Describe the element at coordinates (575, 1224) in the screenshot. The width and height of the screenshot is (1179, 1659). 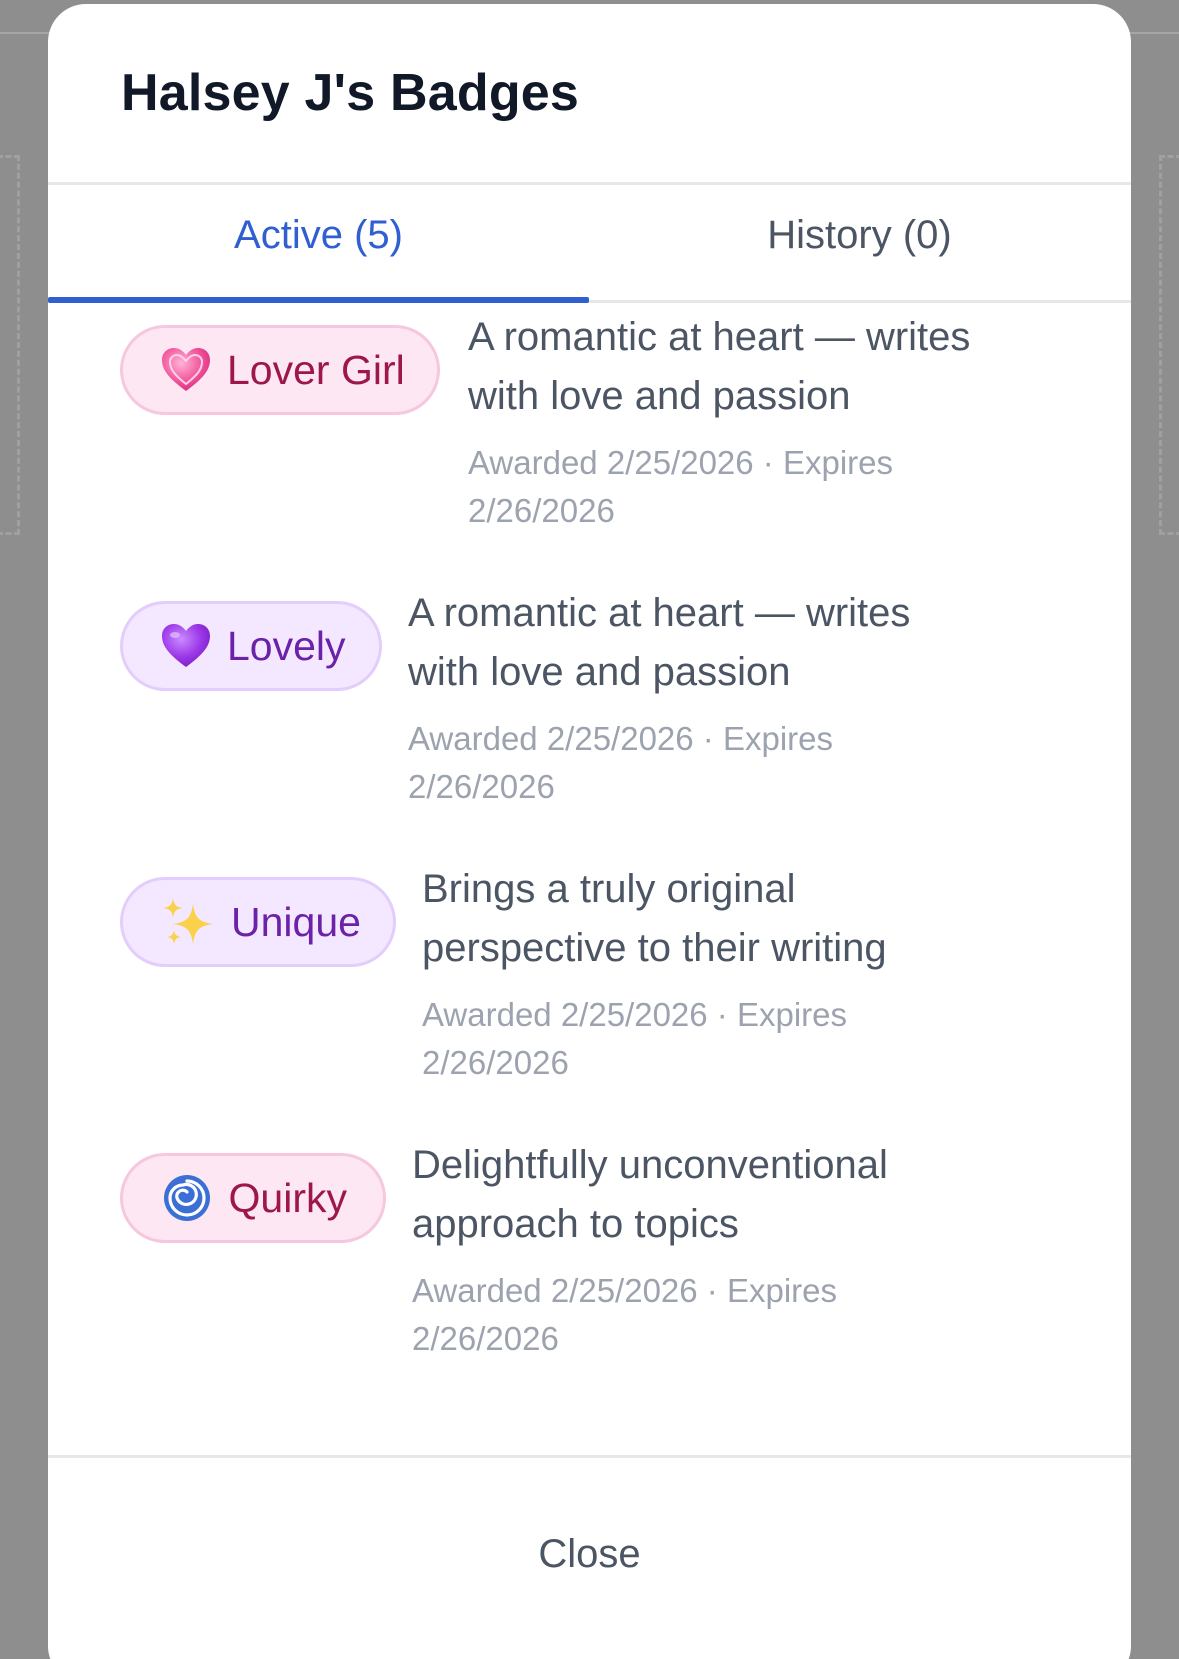
I see `badge-description-line: approach to topics` at that location.